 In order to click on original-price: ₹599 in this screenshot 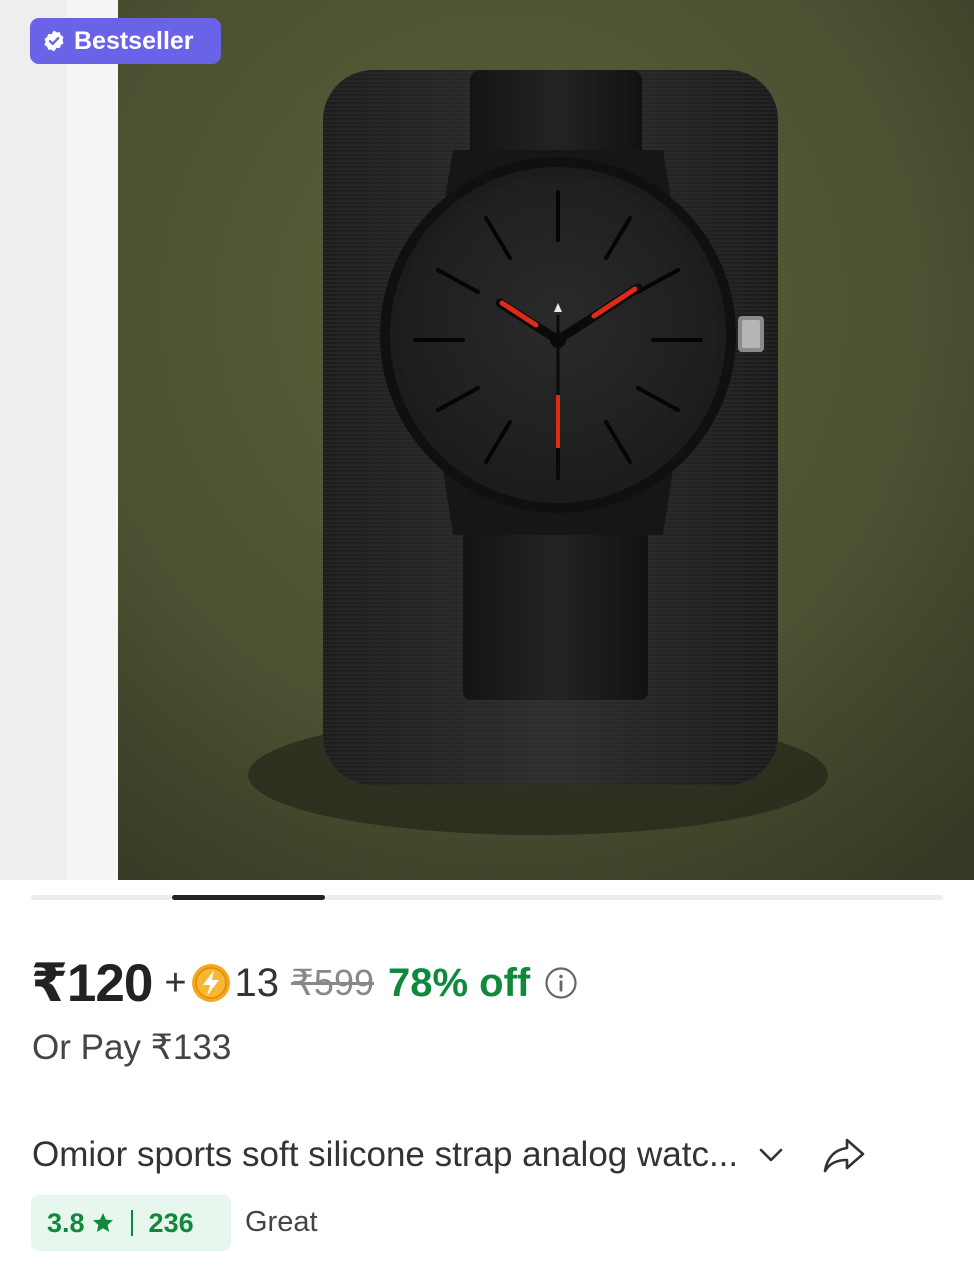, I will do `click(332, 982)`.